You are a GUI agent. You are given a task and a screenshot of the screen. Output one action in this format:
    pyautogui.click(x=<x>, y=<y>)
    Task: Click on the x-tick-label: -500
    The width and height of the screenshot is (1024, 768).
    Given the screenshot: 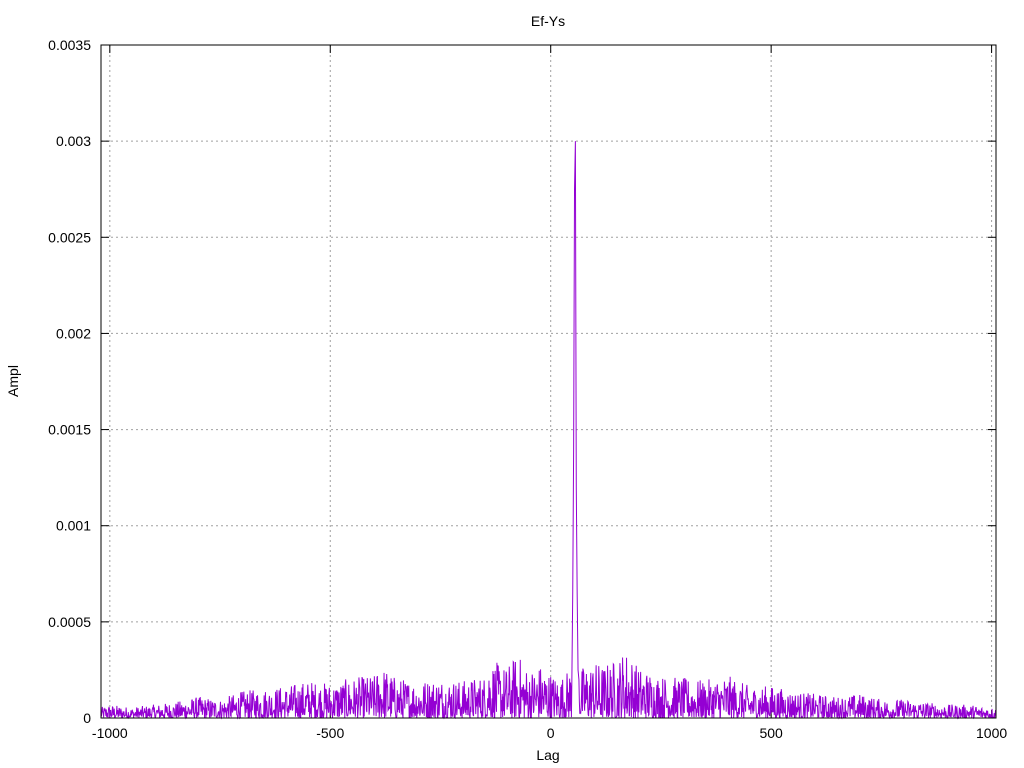 What is the action you would take?
    pyautogui.click(x=330, y=733)
    